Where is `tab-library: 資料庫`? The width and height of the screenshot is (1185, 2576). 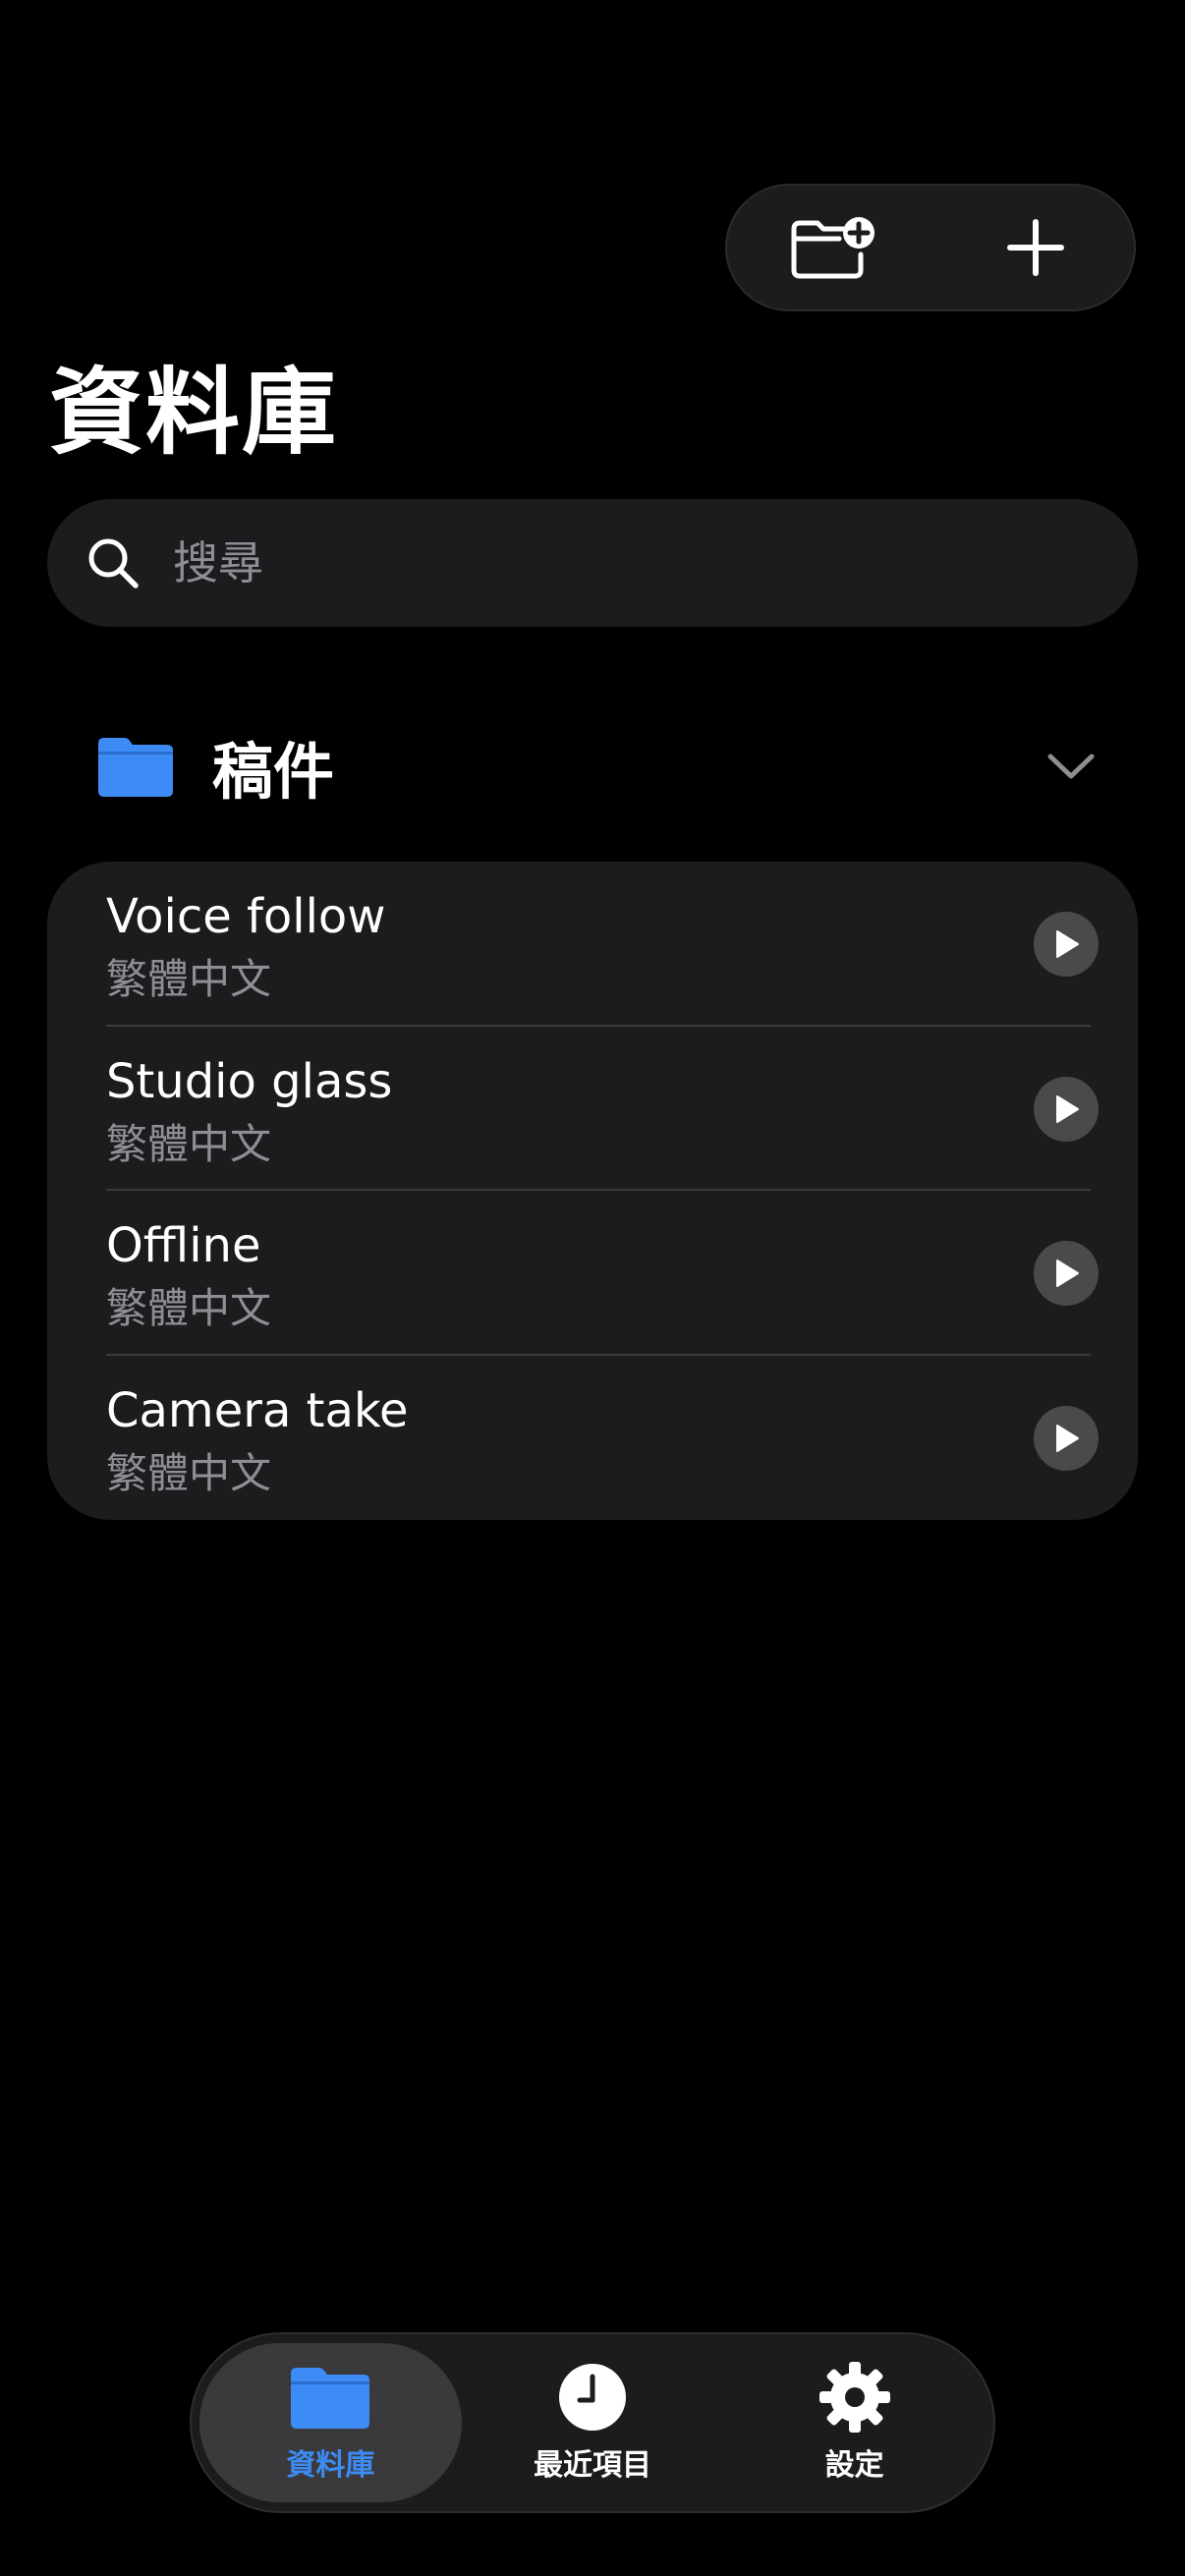 tab-library: 資料庫 is located at coordinates (331, 2422).